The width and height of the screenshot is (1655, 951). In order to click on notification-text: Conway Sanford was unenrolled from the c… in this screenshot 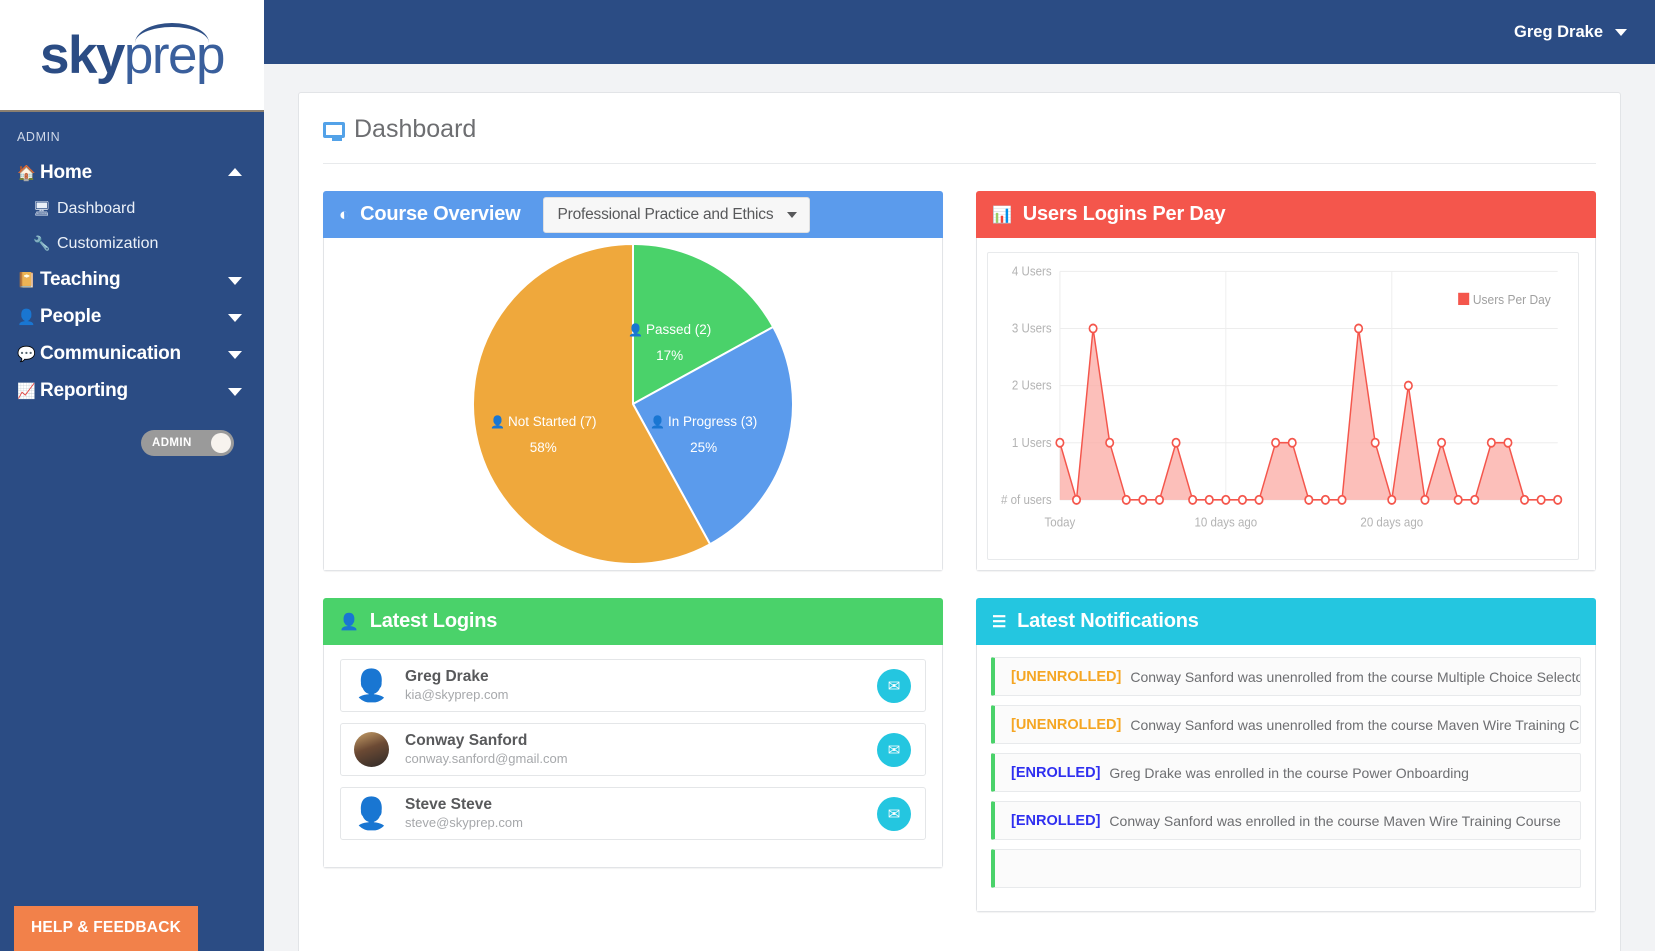, I will do `click(1355, 724)`.